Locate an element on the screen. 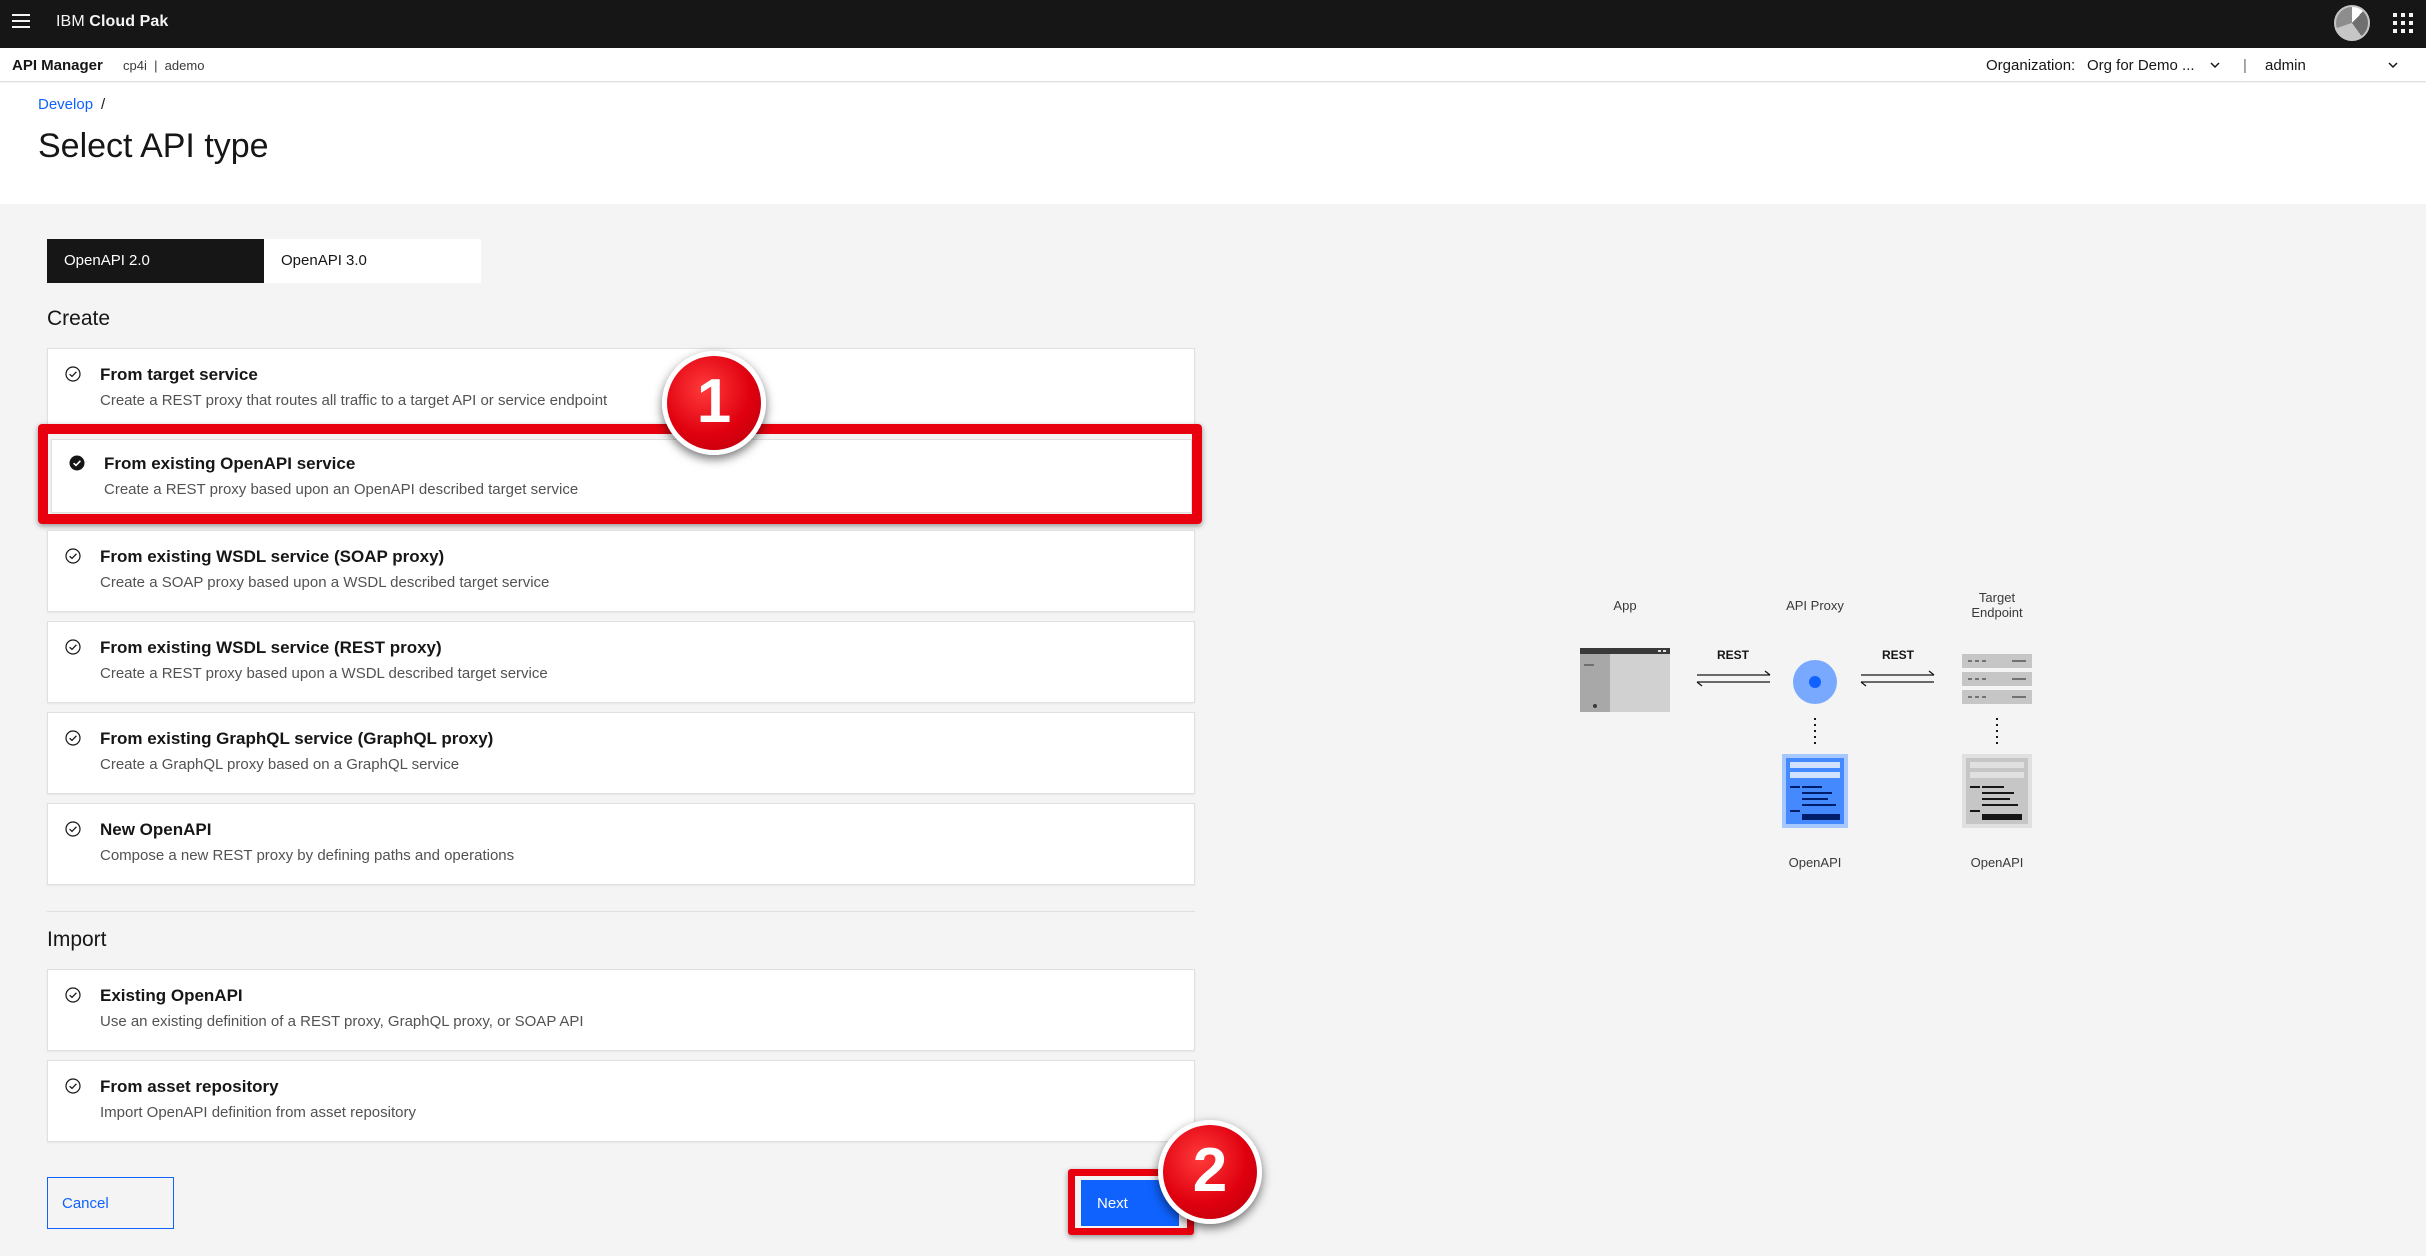 This screenshot has height=1256, width=2426. page-header: Develop / Select API type is located at coordinates (1213, 143).